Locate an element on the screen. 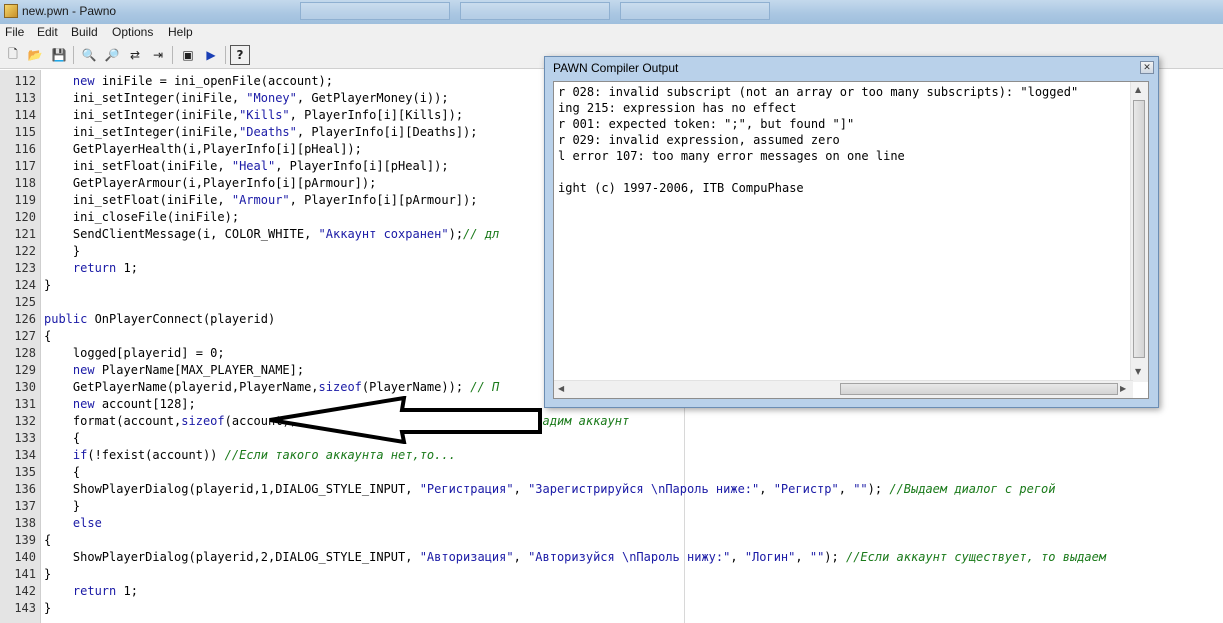 Image resolution: width=1223 pixels, height=623 pixels. line-number: 142 is located at coordinates (25, 591).